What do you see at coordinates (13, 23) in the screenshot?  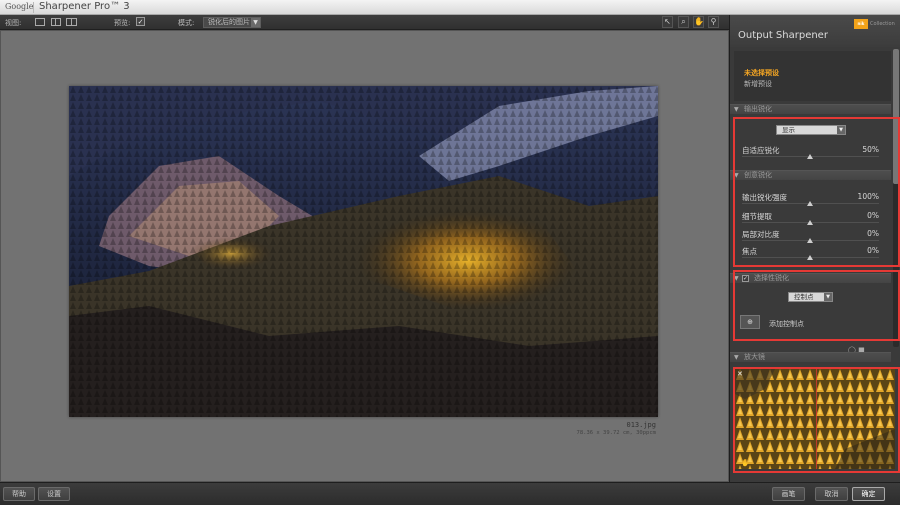 I see `view-label: 视图:` at bounding box center [13, 23].